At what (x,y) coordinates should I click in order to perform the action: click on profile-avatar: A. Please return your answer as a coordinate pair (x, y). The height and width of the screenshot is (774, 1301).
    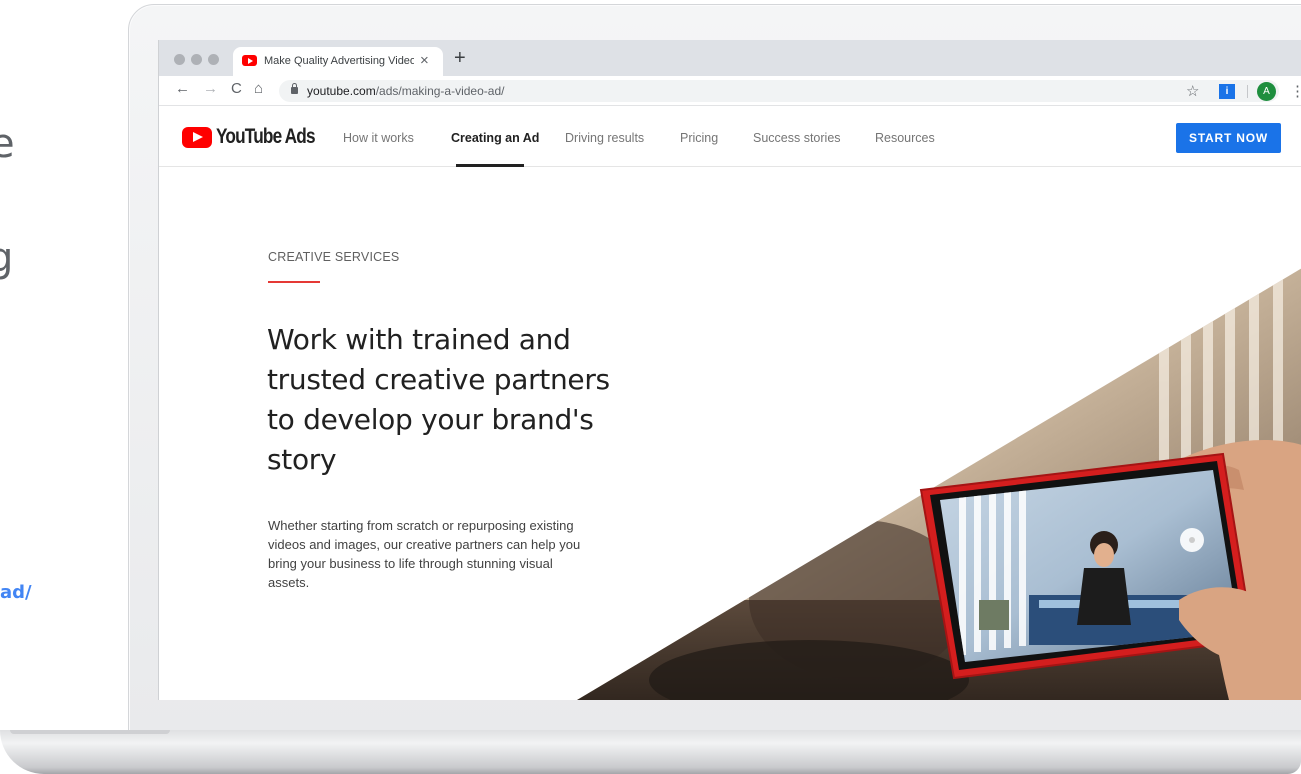
    Looking at the image, I should click on (1266, 91).